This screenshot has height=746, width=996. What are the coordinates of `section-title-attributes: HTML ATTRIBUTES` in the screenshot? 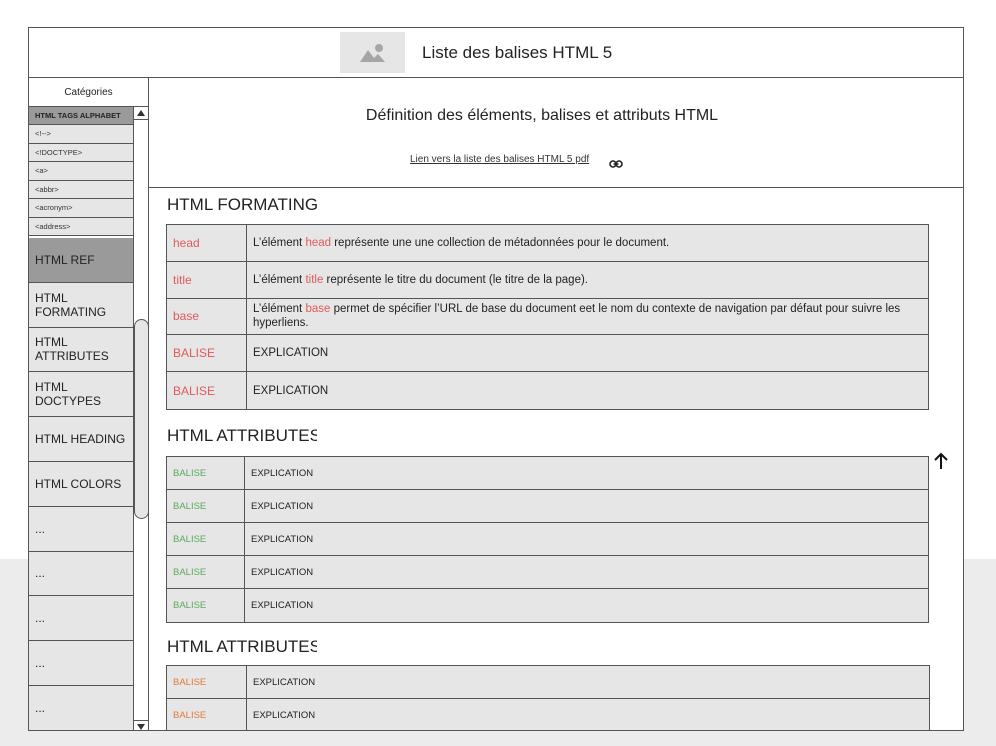 It's located at (242, 435).